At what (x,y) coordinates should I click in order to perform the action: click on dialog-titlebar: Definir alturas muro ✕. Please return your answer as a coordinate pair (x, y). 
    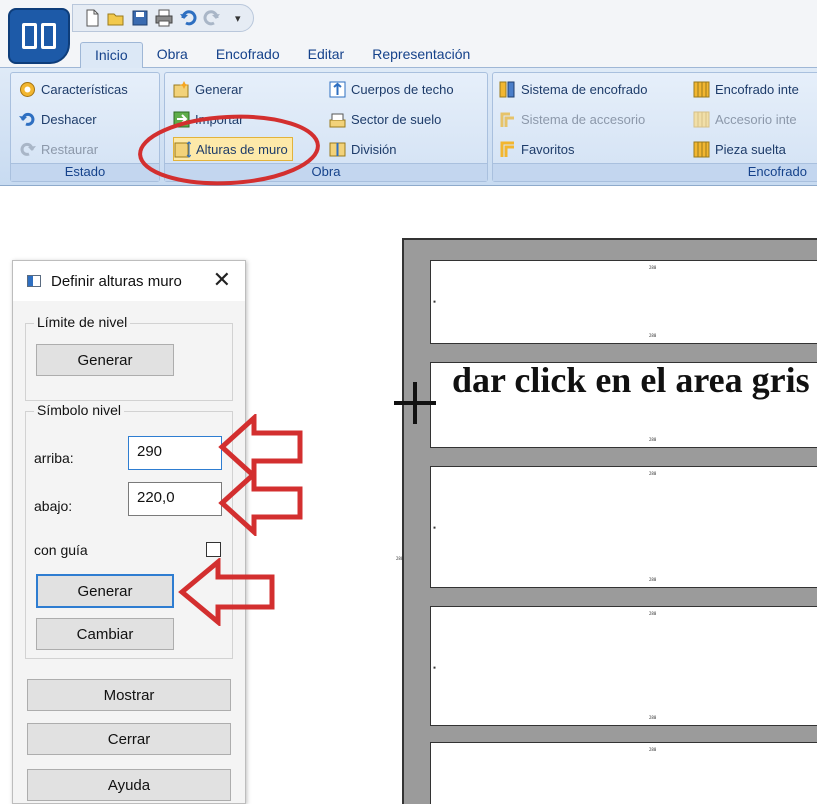
    Looking at the image, I should click on (129, 281).